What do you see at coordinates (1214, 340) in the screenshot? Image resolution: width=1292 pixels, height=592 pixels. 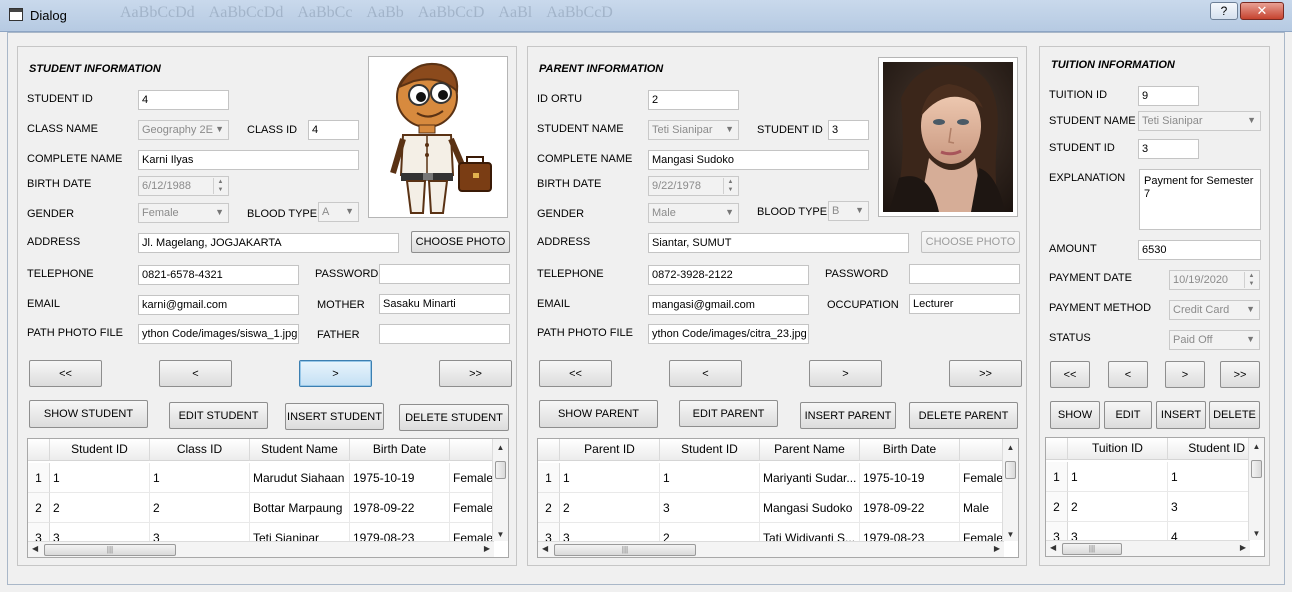 I see `status-combo: Paid Off ▼` at bounding box center [1214, 340].